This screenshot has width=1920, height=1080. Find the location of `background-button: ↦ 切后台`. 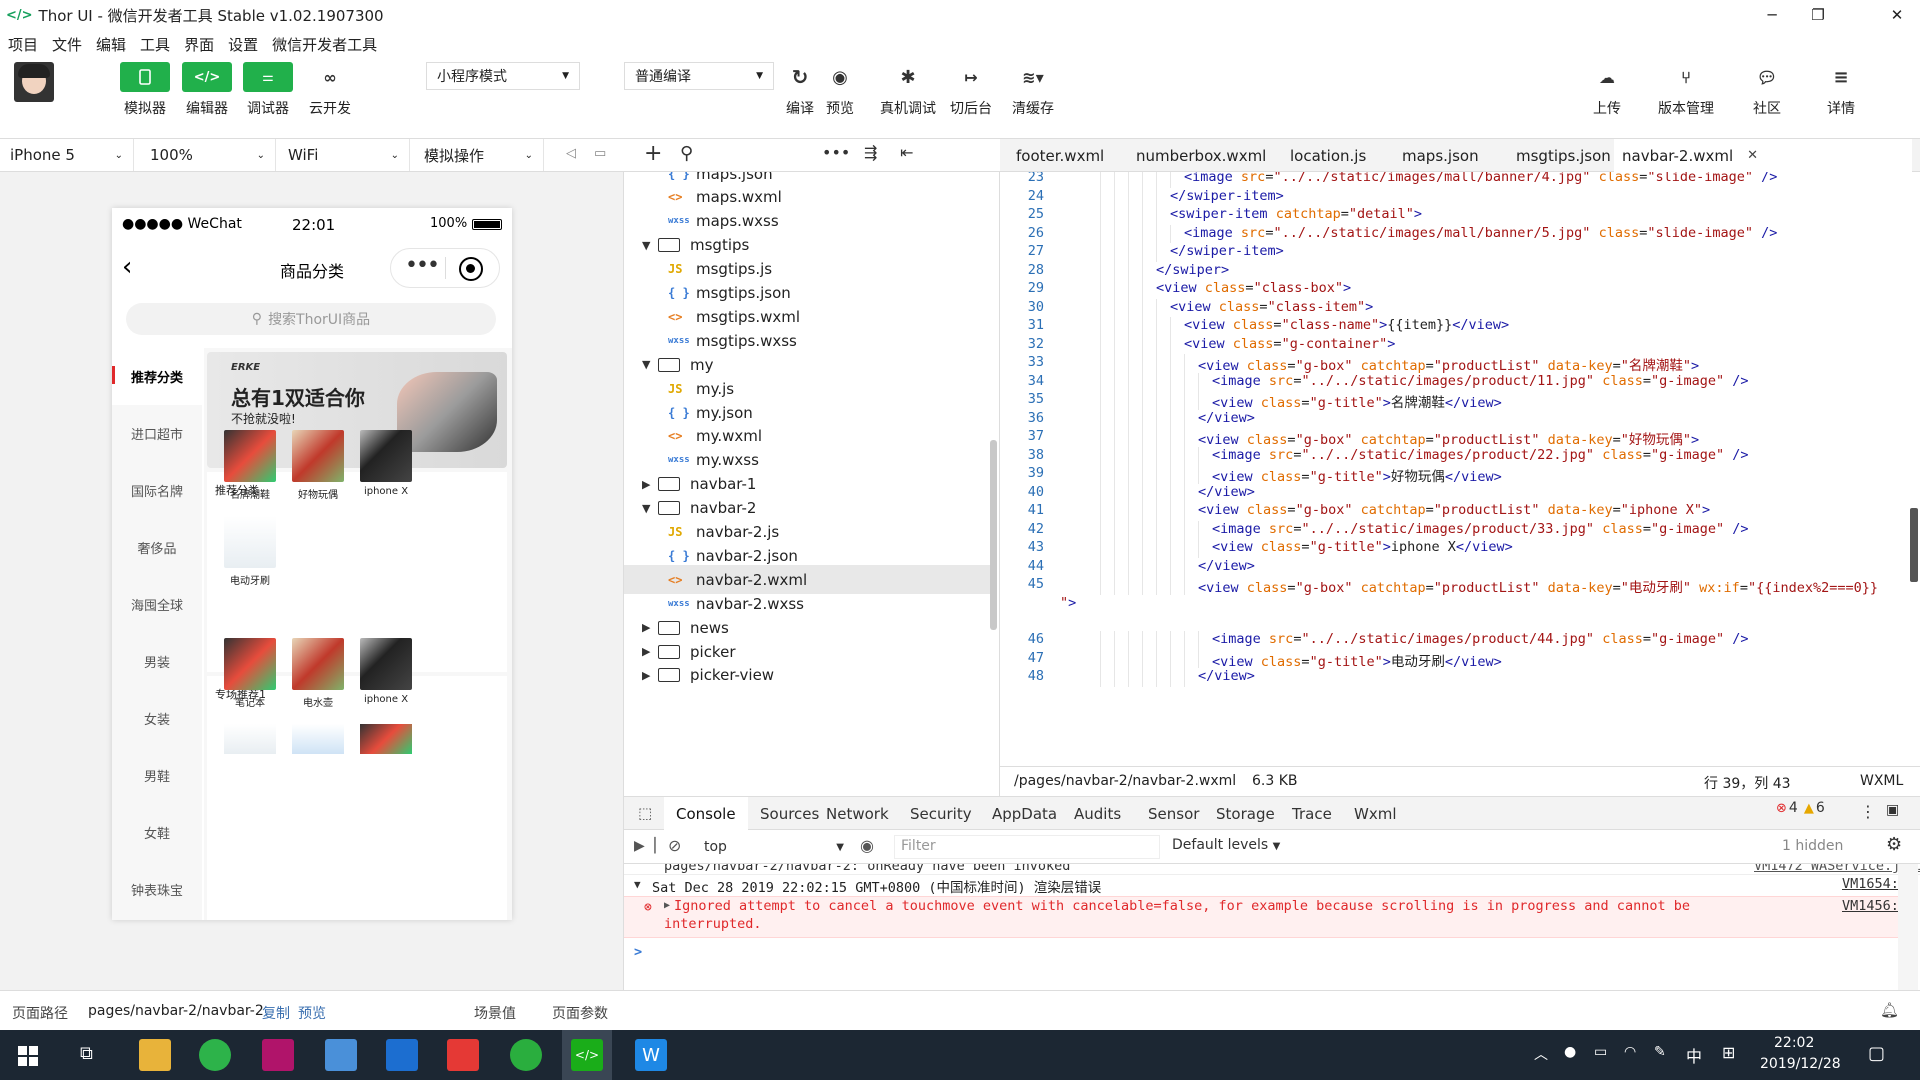

background-button: ↦ 切后台 is located at coordinates (971, 90).